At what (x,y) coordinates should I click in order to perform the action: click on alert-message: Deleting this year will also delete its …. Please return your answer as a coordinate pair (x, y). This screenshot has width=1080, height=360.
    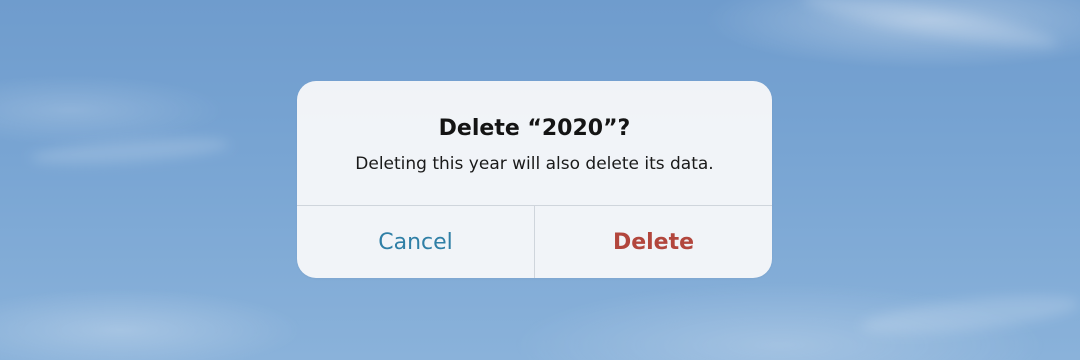
    Looking at the image, I should click on (534, 164).